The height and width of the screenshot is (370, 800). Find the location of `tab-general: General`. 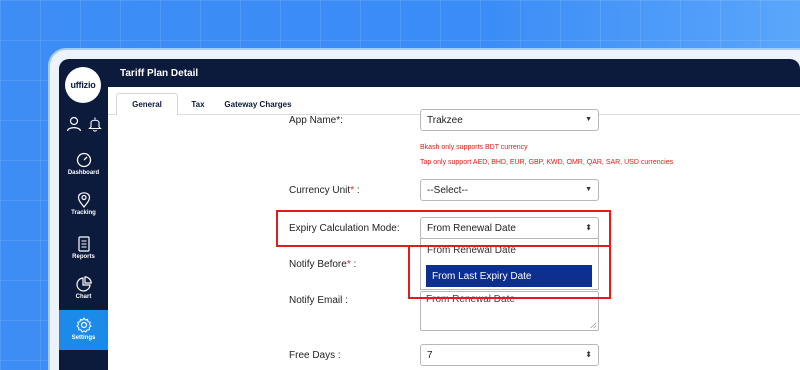

tab-general: General is located at coordinates (147, 104).